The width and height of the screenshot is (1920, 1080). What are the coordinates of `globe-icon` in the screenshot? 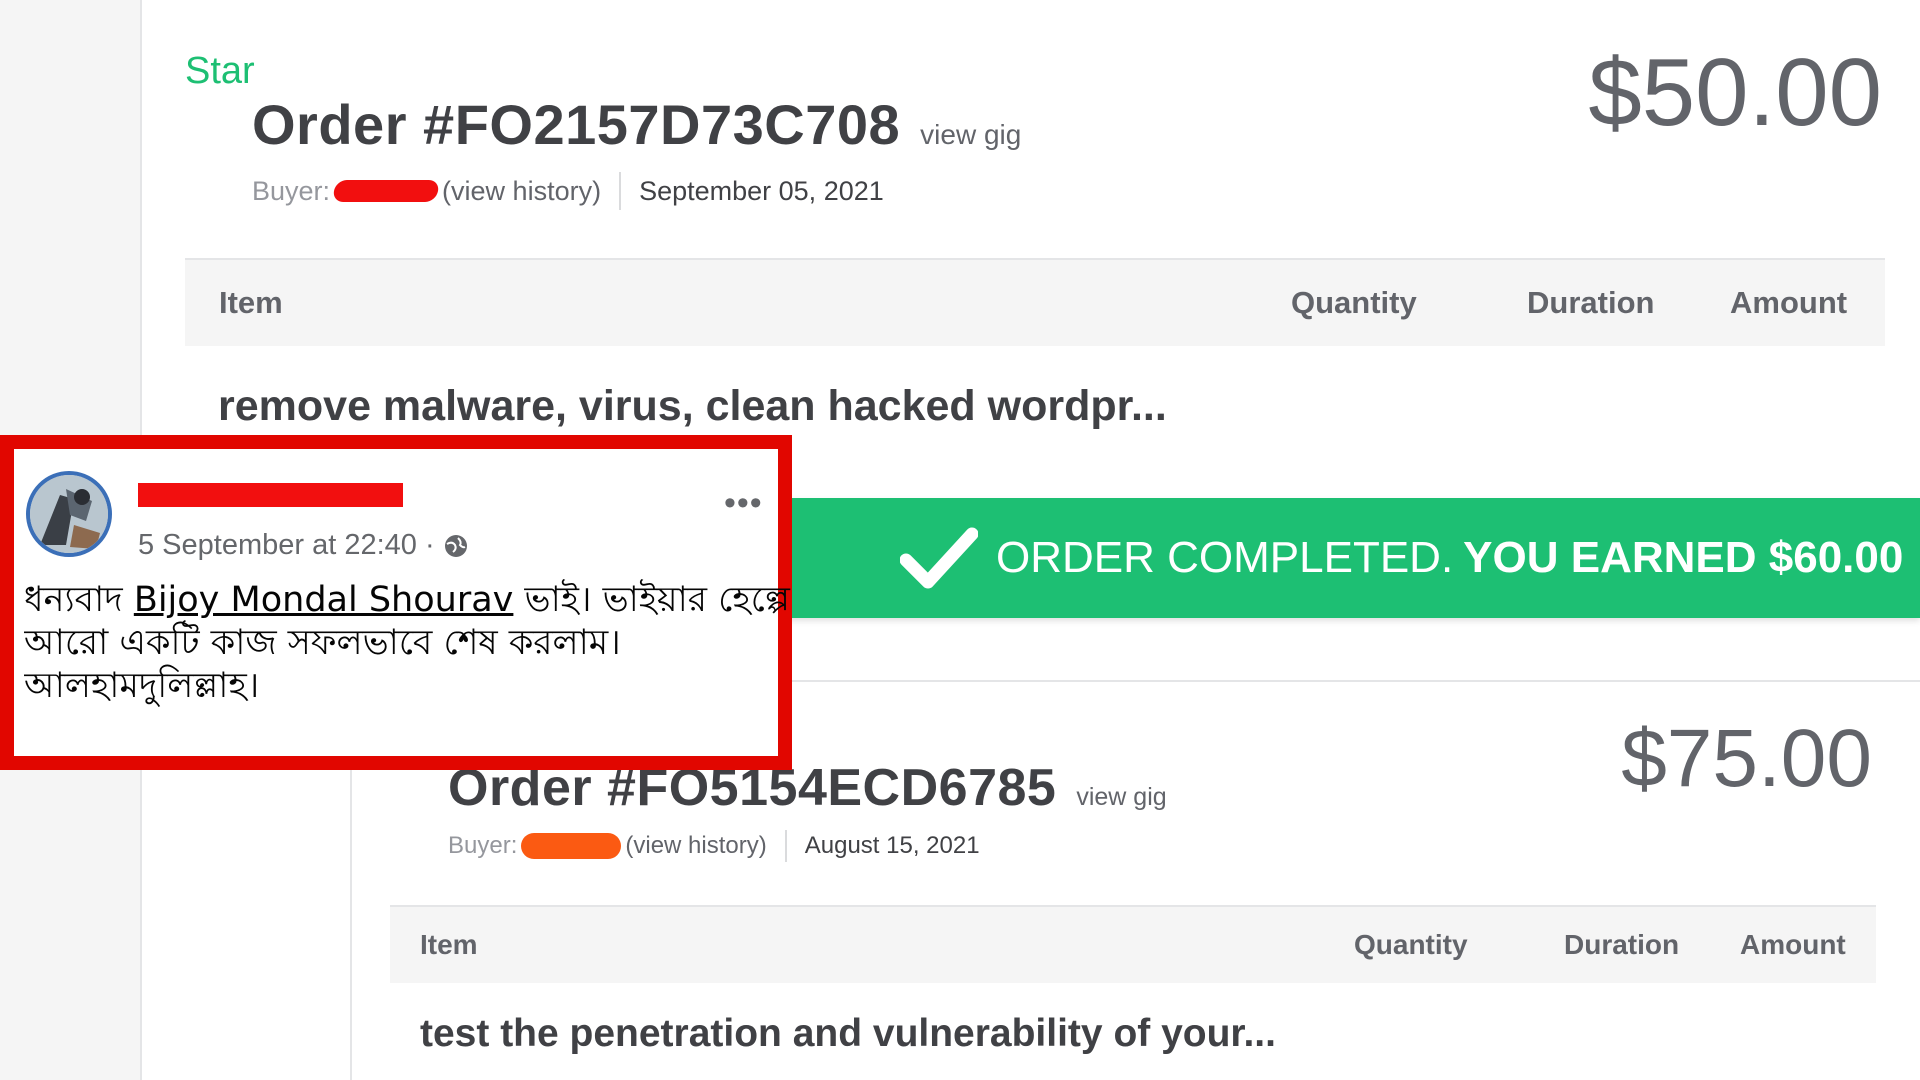 It's located at (455, 545).